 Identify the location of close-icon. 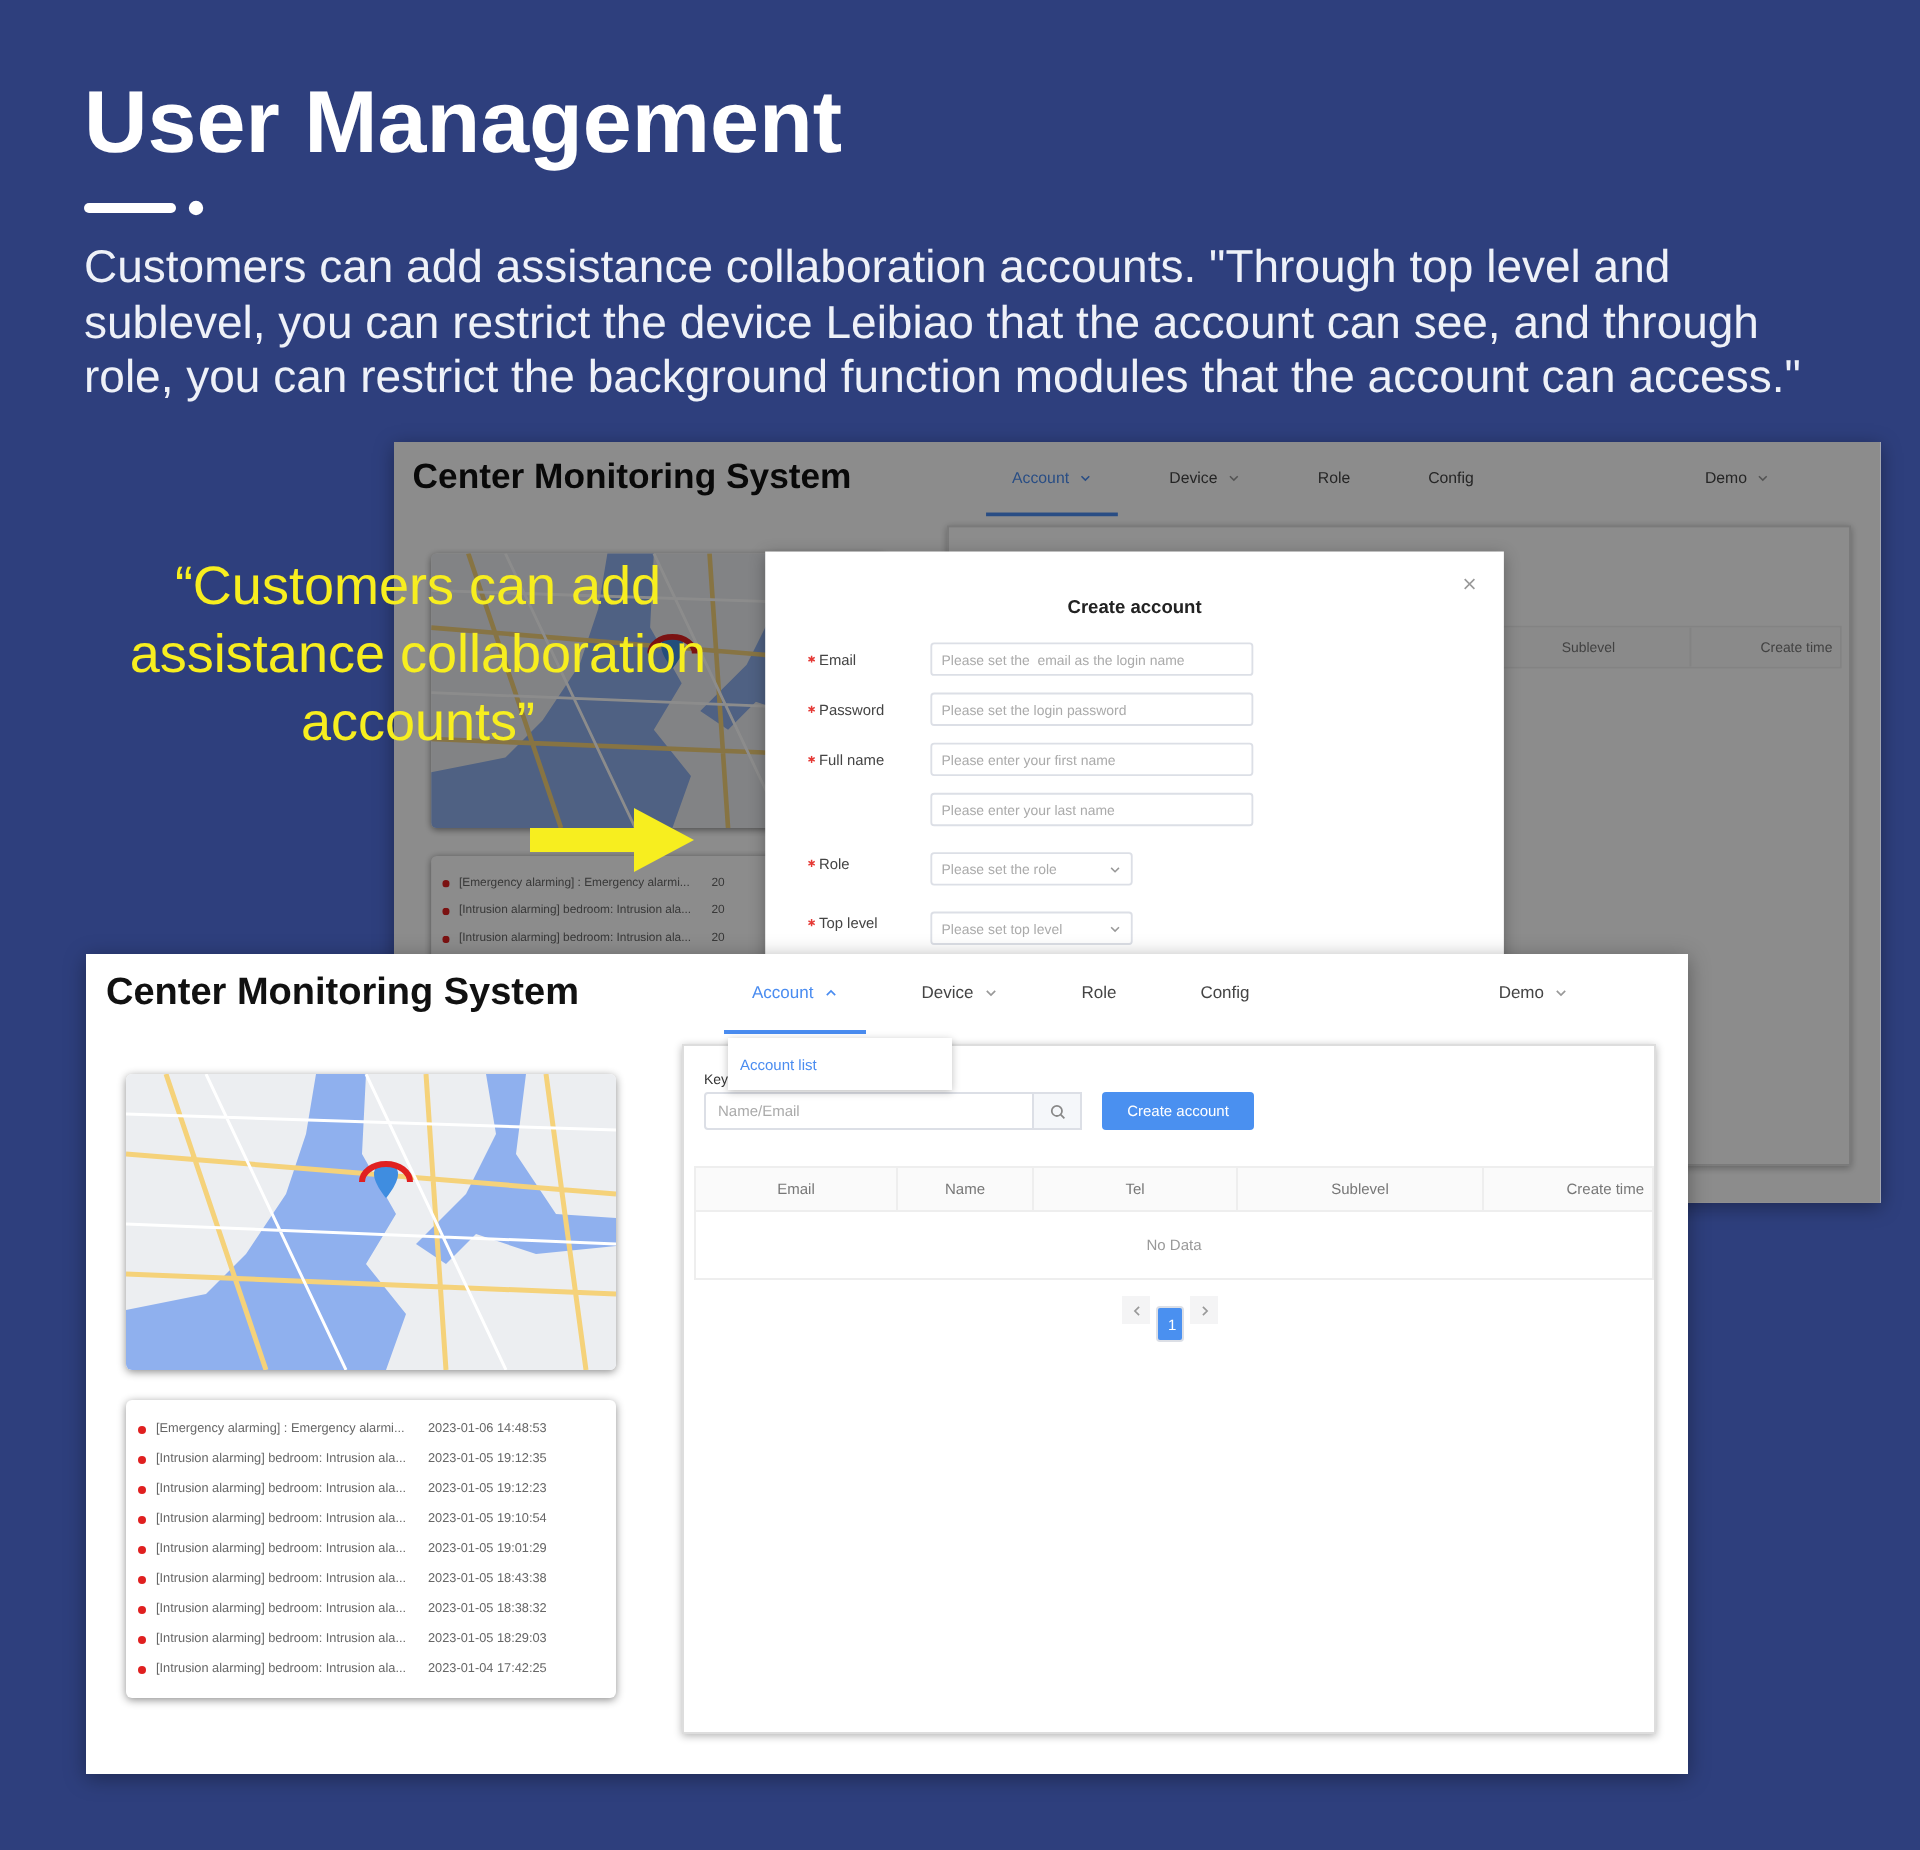
(1470, 584).